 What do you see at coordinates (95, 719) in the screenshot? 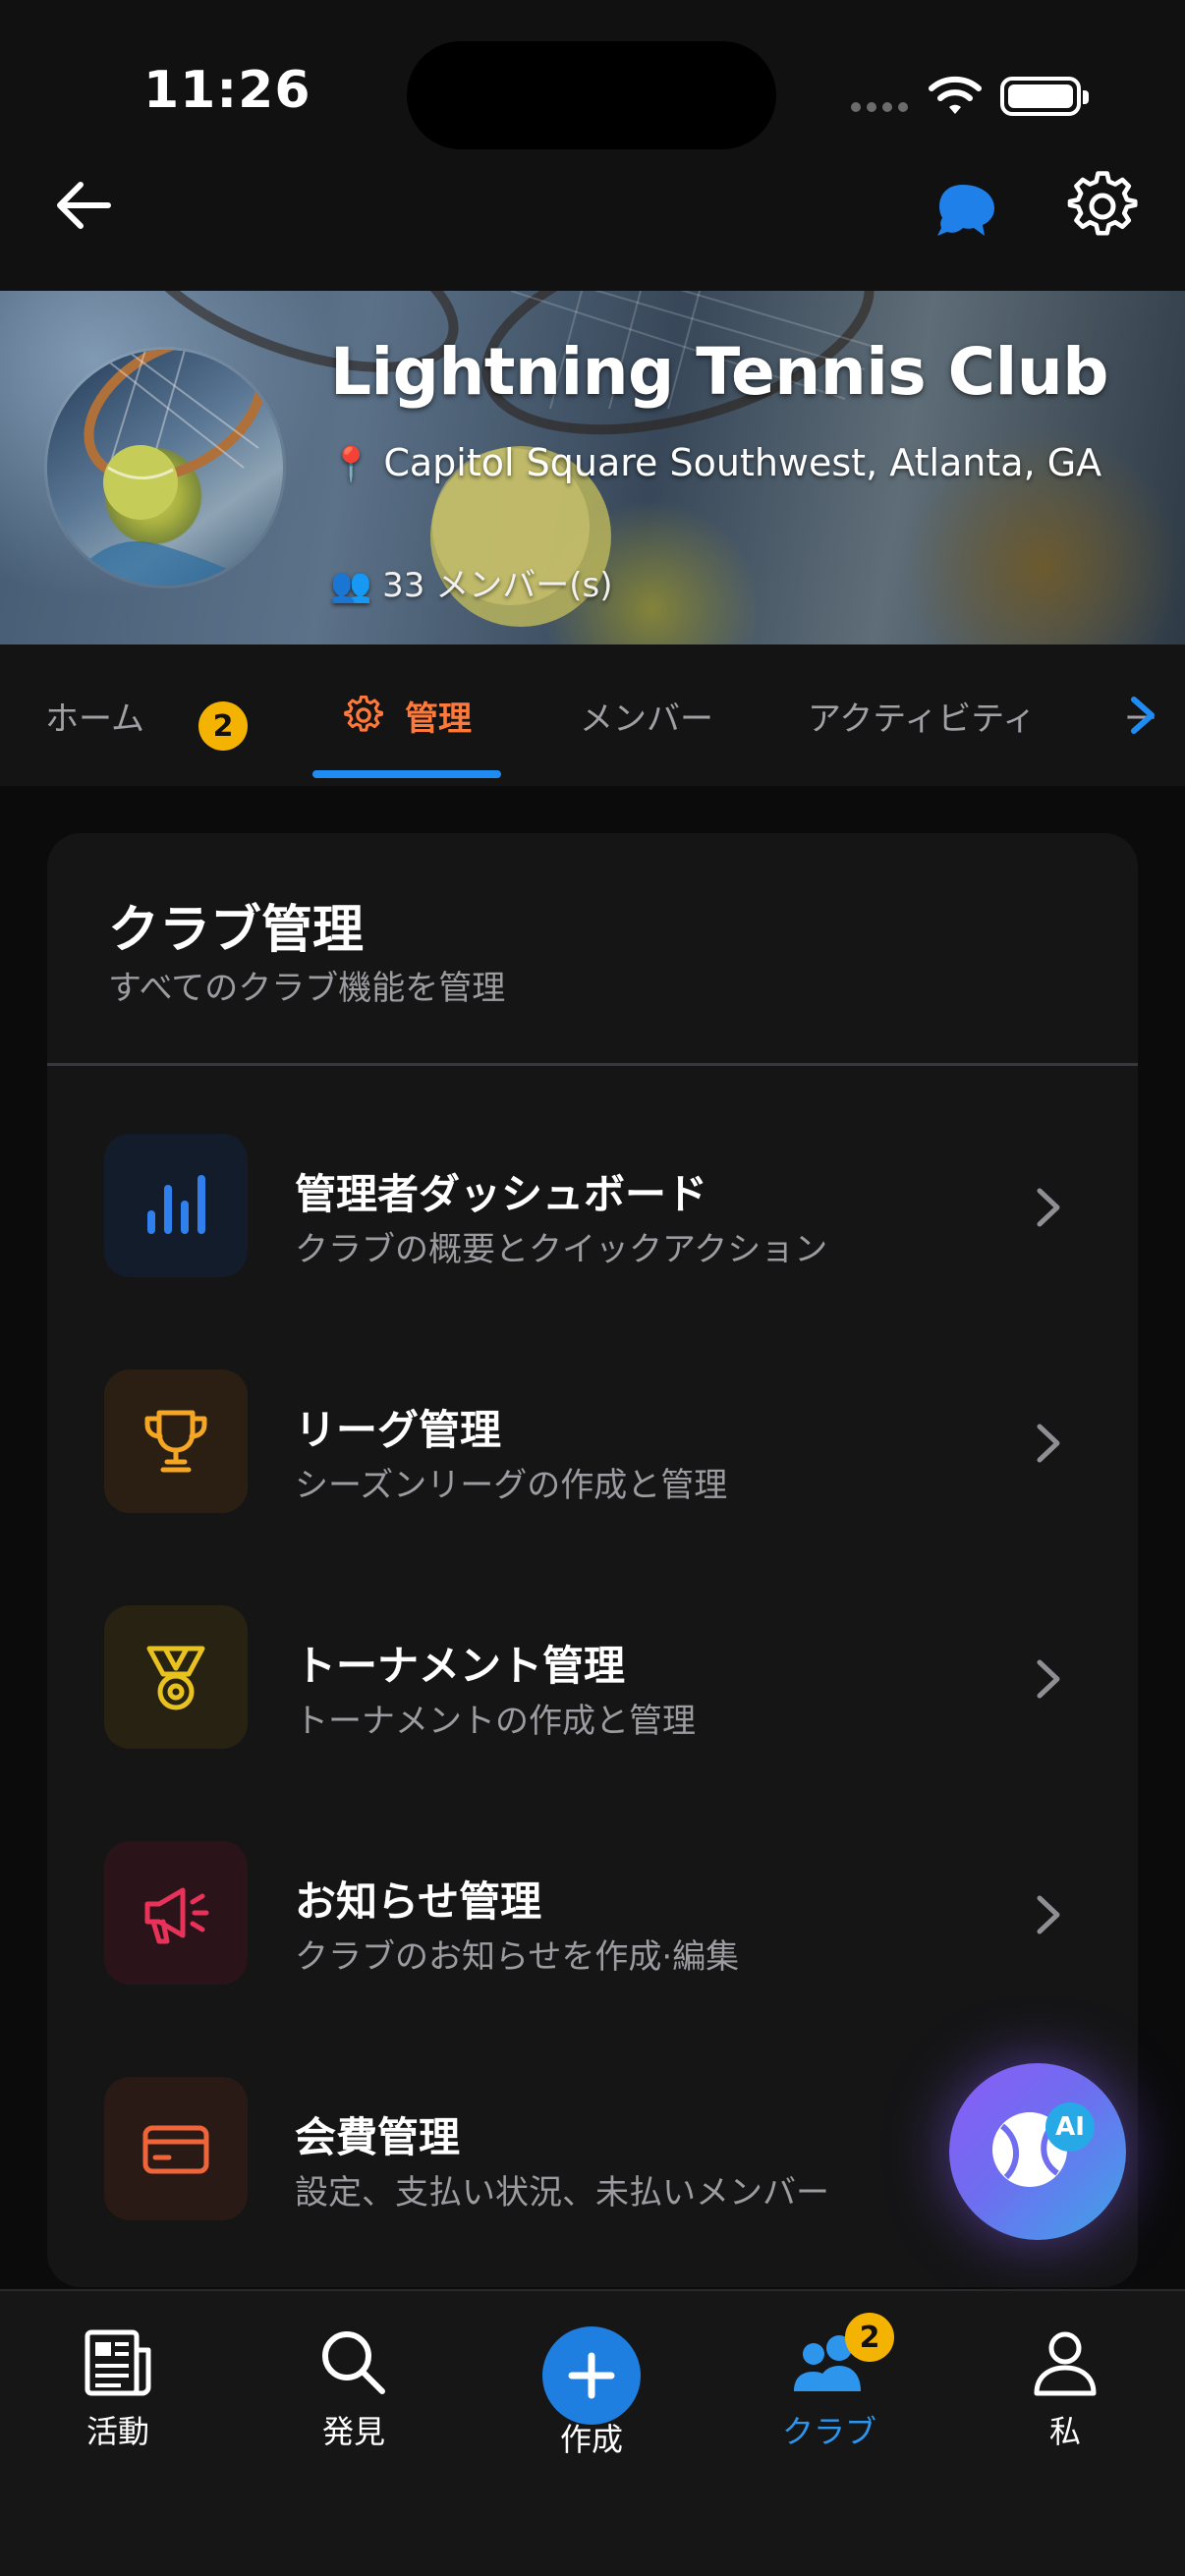
I see `tab-home-label: ホーム` at bounding box center [95, 719].